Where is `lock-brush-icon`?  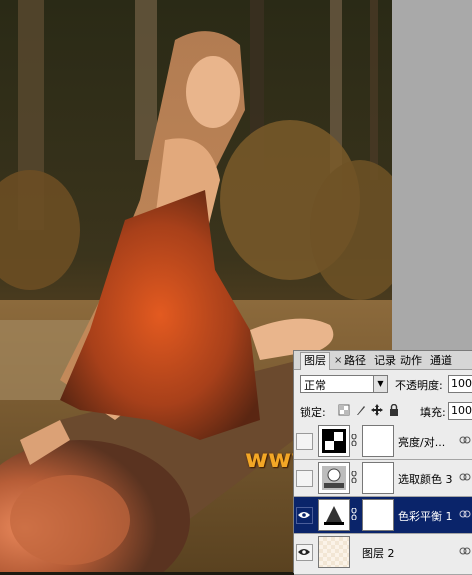 lock-brush-icon is located at coordinates (361, 410).